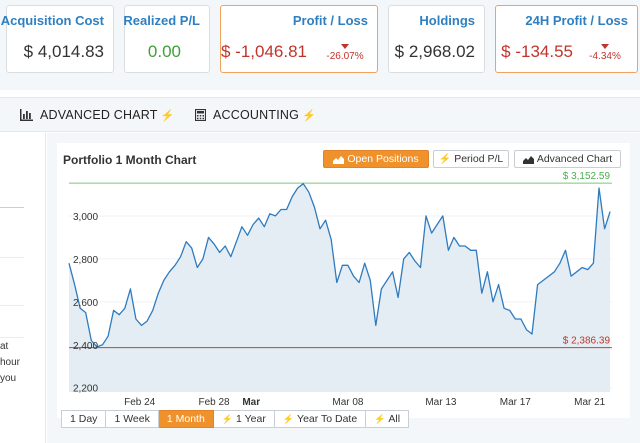 The image size is (640, 443). What do you see at coordinates (8, 378) in the screenshot?
I see `left-text-line: you` at bounding box center [8, 378].